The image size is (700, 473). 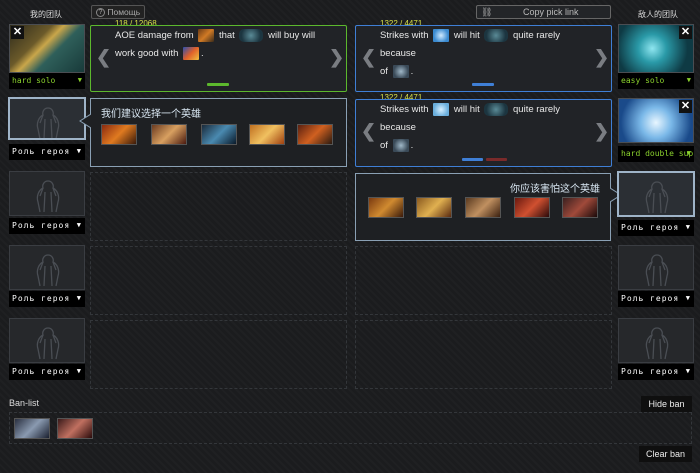 I want to click on right-slot-2: ✕, so click(x=656, y=120).